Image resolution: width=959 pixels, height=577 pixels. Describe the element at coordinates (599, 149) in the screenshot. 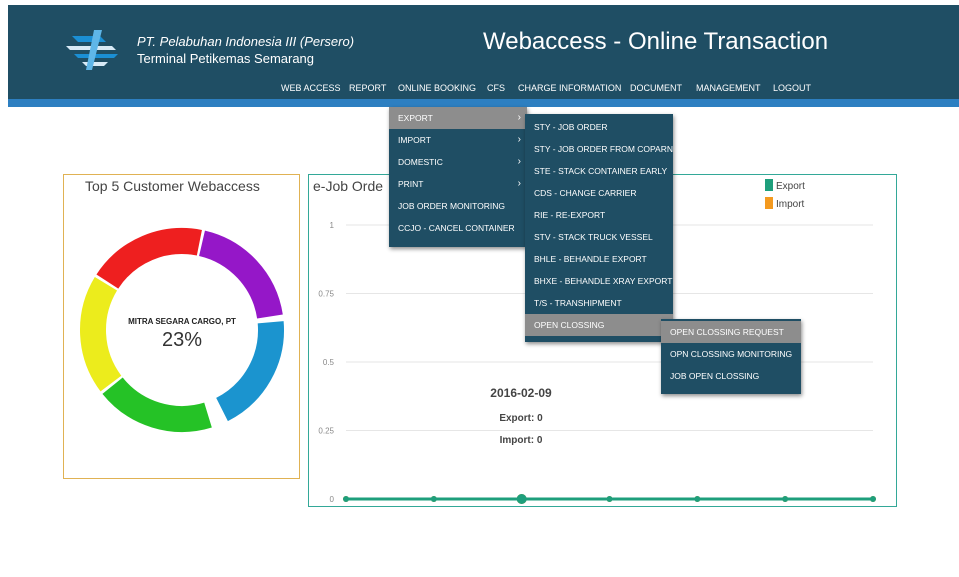

I see `submenu-sty-job-order-coparn: STY - JOB ORDER FROM COPARN` at that location.